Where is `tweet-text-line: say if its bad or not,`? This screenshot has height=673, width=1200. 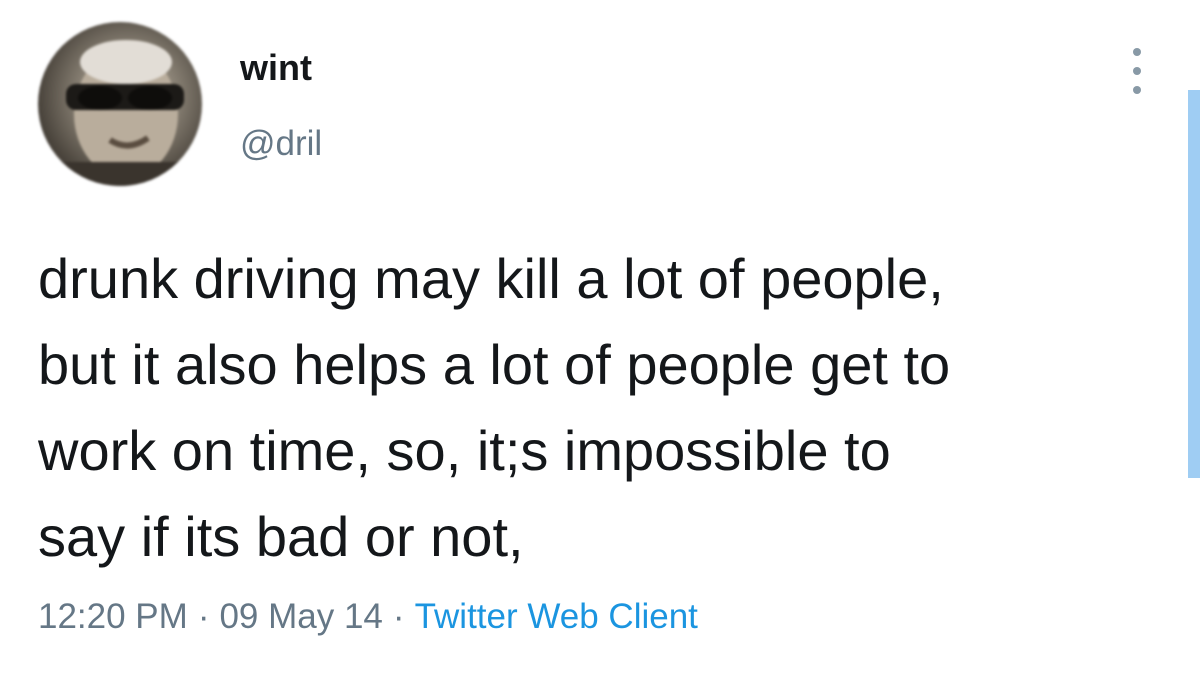
tweet-text-line: say if its bad or not, is located at coordinates (281, 536).